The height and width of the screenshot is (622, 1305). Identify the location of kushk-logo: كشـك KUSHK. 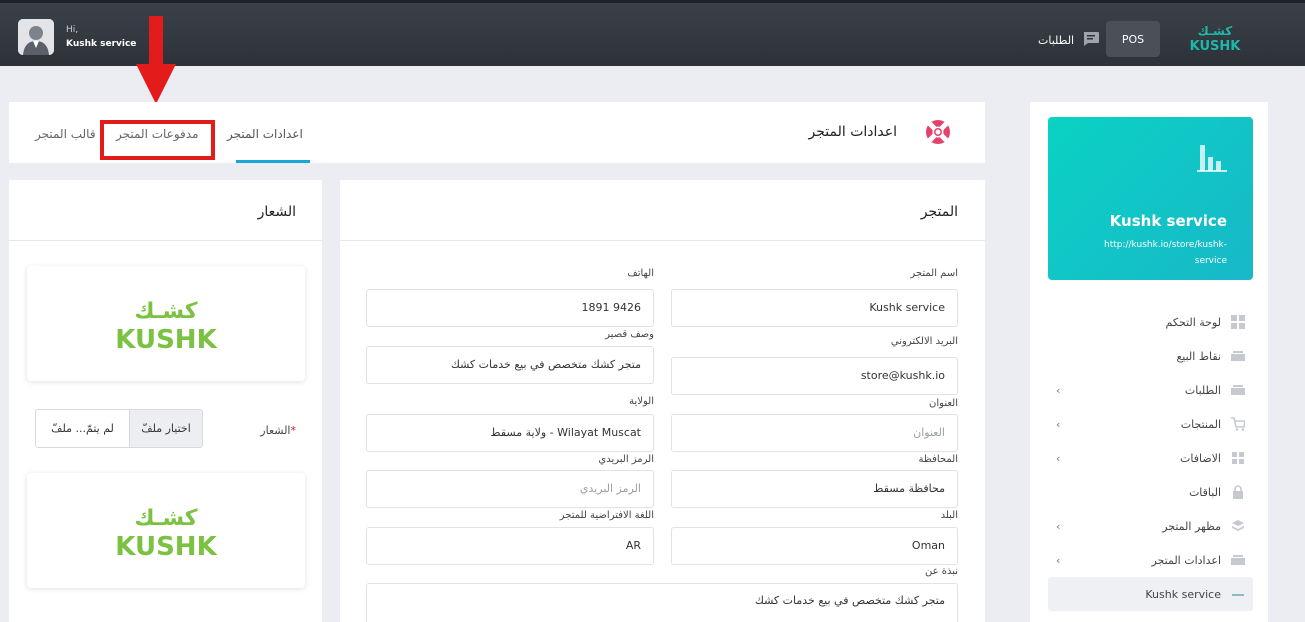
(1215, 39).